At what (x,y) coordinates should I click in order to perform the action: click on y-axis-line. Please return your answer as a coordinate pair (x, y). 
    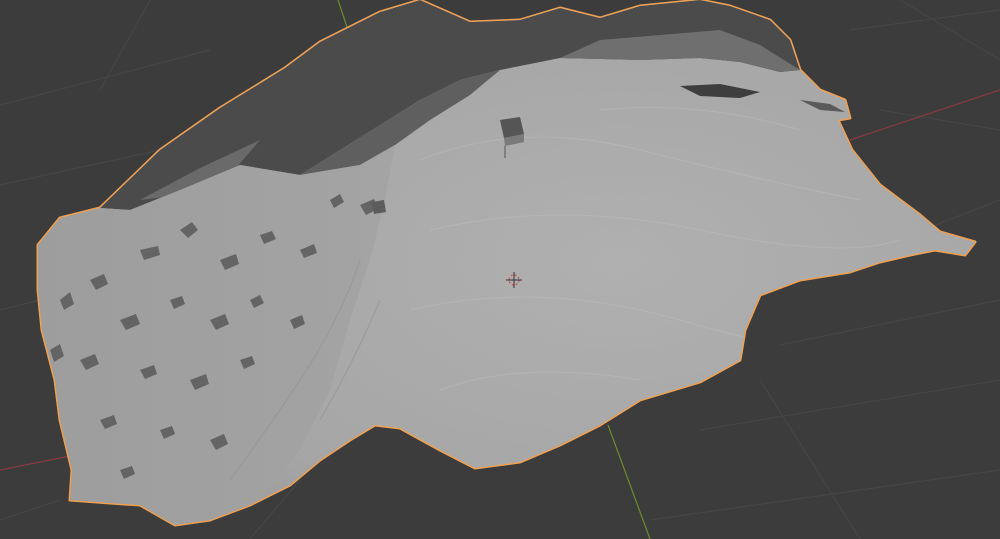
    Looking at the image, I should click on (343, 15).